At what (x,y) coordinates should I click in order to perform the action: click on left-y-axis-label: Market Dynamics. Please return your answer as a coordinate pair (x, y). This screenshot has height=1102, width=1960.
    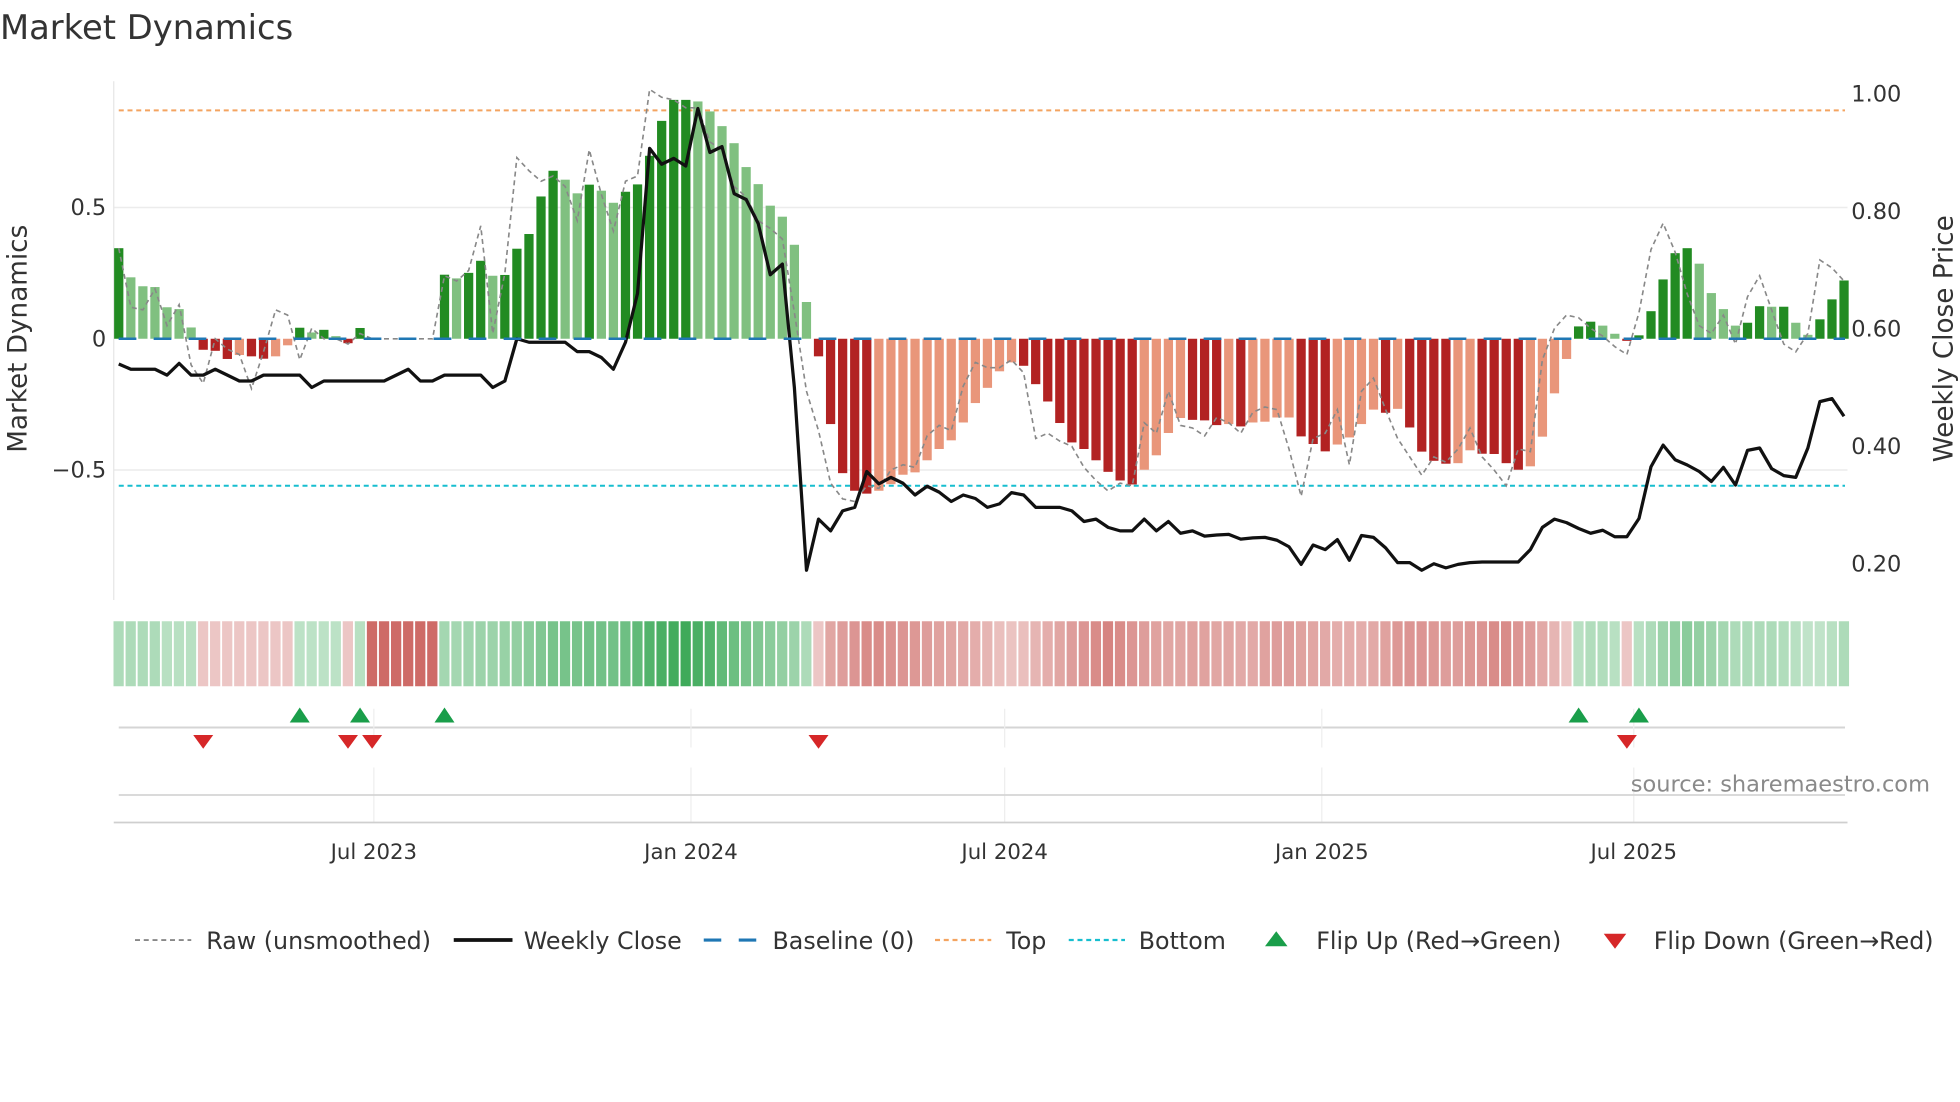
    Looking at the image, I should click on (18, 339).